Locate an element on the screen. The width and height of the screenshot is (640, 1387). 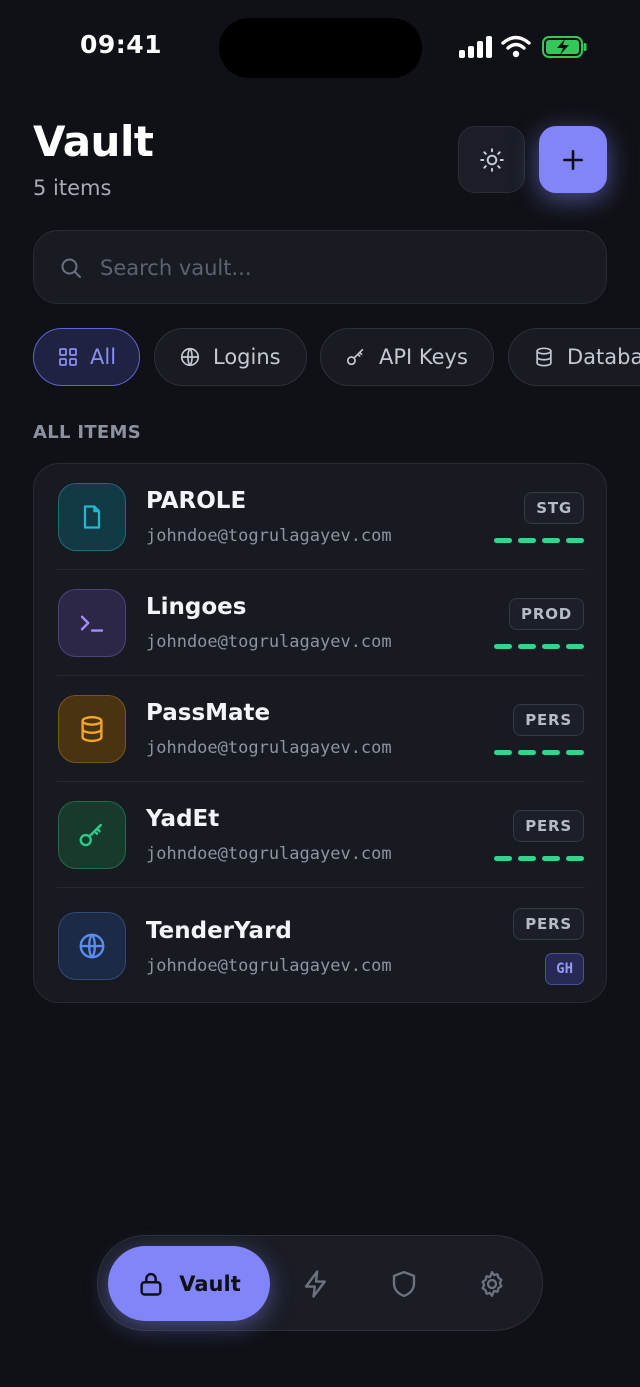
env-badge: PROD is located at coordinates (546, 614).